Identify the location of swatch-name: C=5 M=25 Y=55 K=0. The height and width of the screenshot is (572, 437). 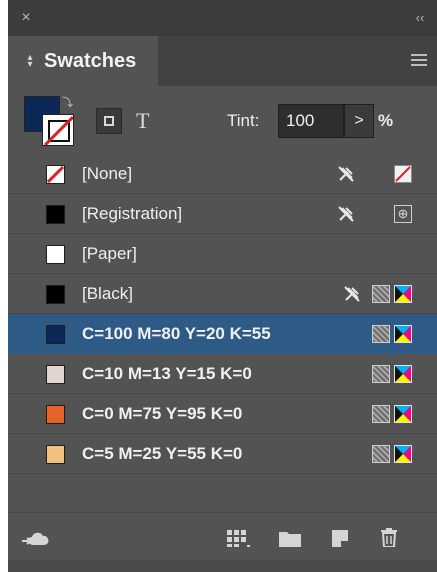
(162, 453).